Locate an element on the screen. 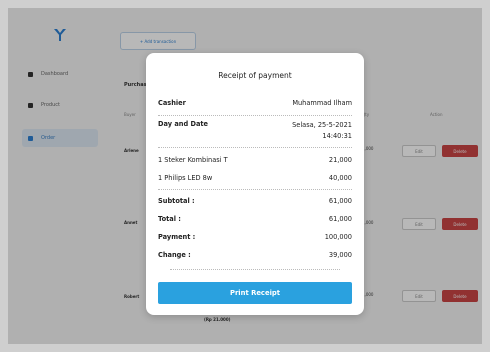  subtotal-label: Subtotal : is located at coordinates (176, 201).